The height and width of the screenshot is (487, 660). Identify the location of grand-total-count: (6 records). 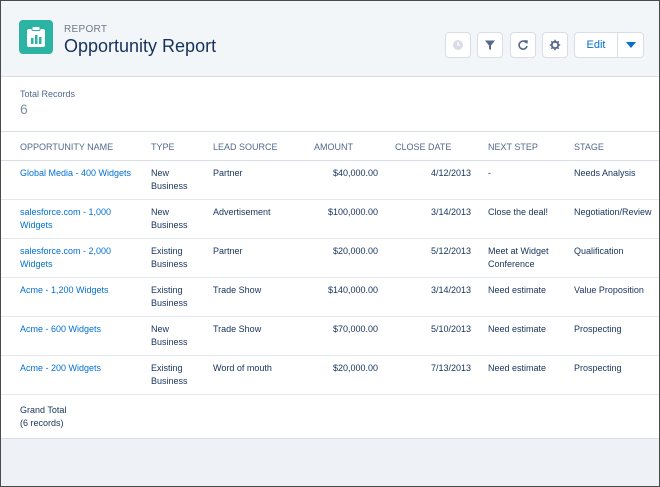
(42, 423).